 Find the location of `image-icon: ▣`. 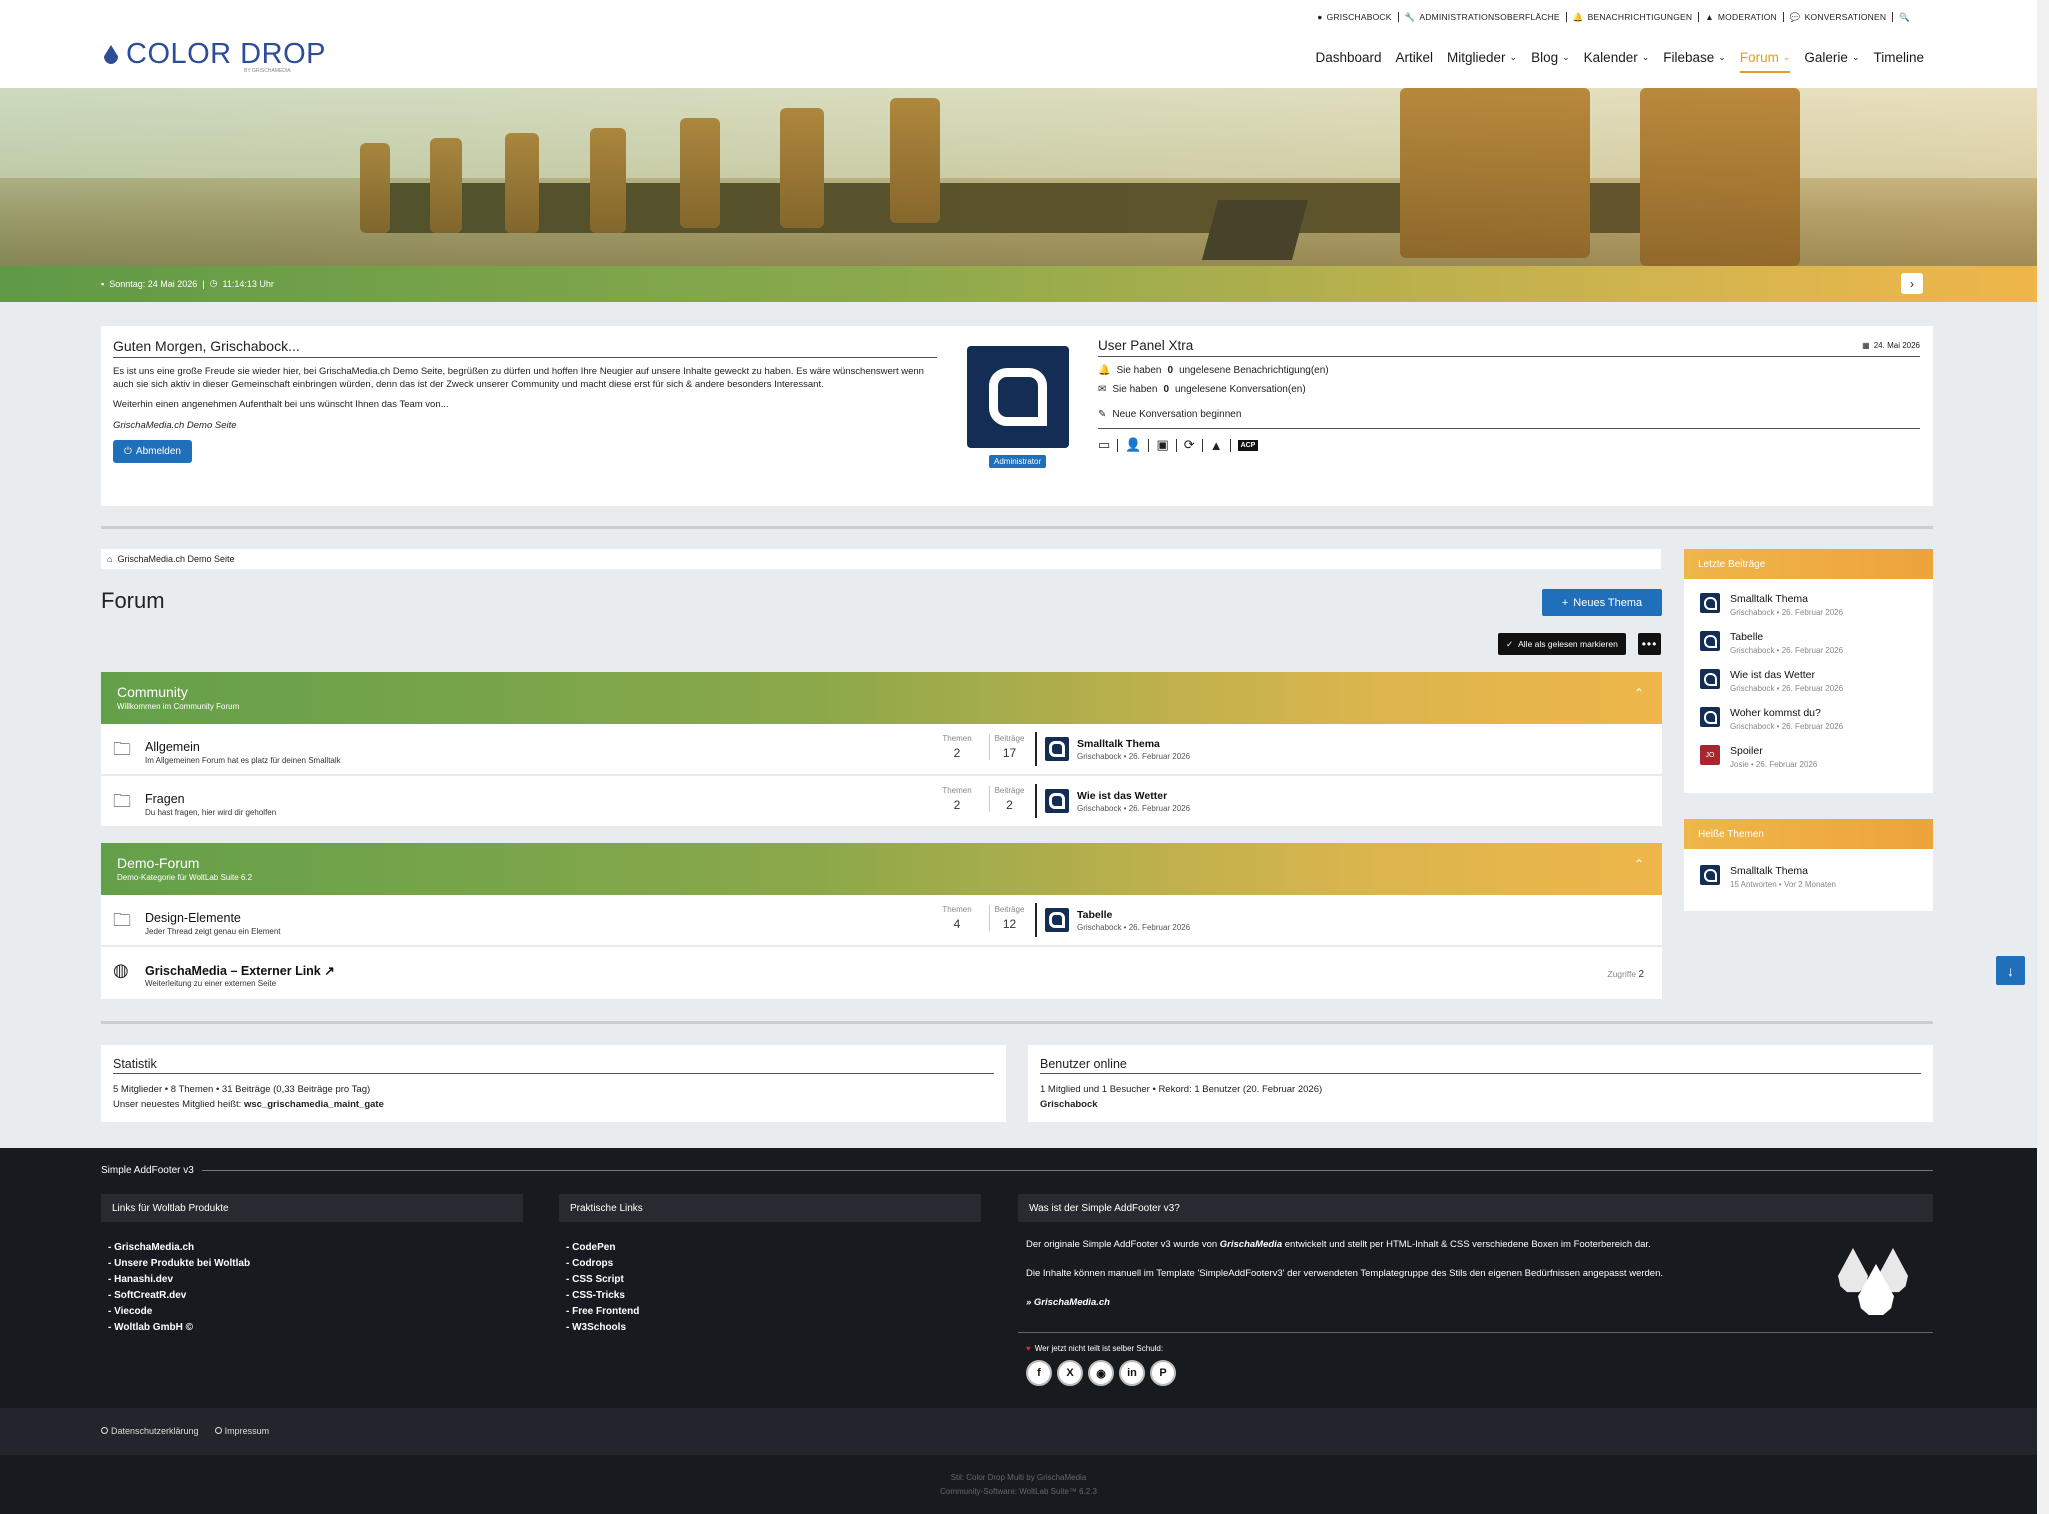

image-icon: ▣ is located at coordinates (1162, 445).